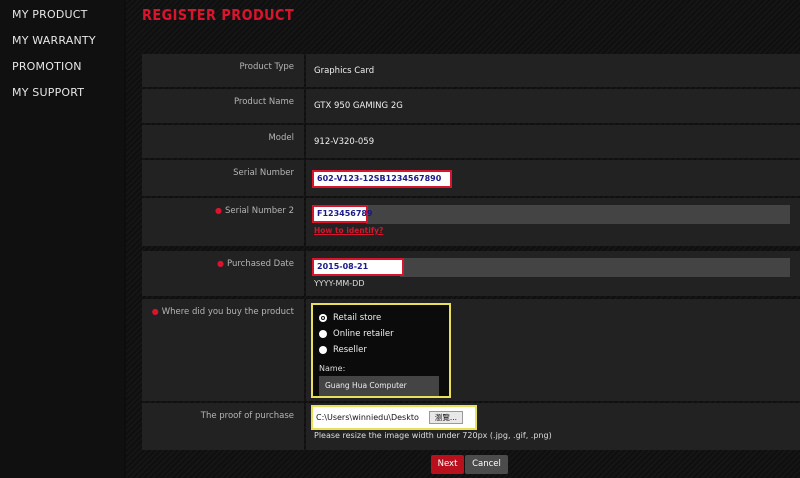 The width and height of the screenshot is (800, 478). Describe the element at coordinates (62, 67) in the screenshot. I see `sidebar-item-promotion: PROMOTION` at that location.